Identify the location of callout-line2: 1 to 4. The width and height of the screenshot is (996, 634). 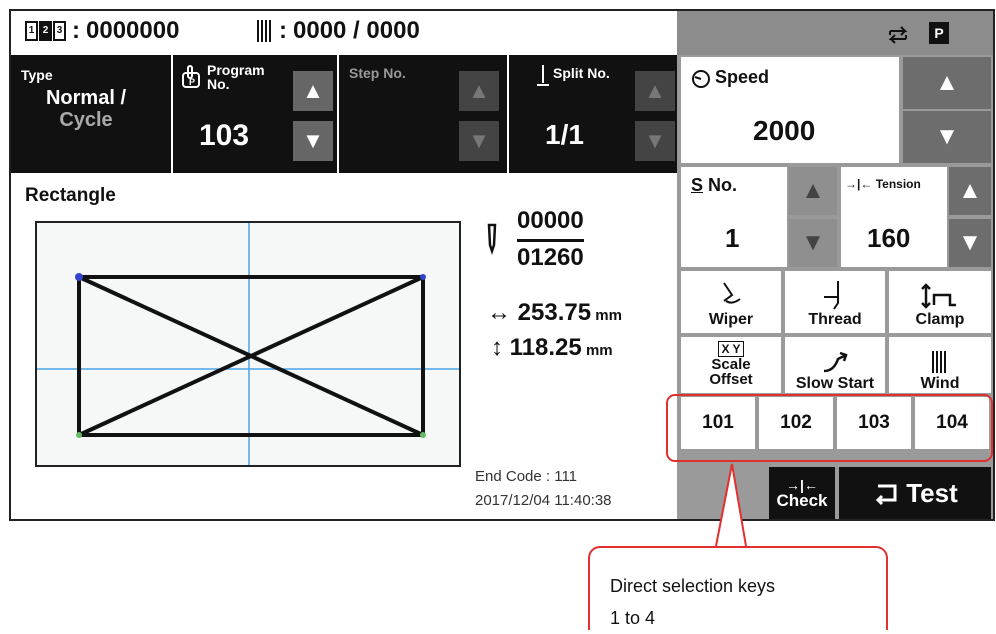
(633, 618).